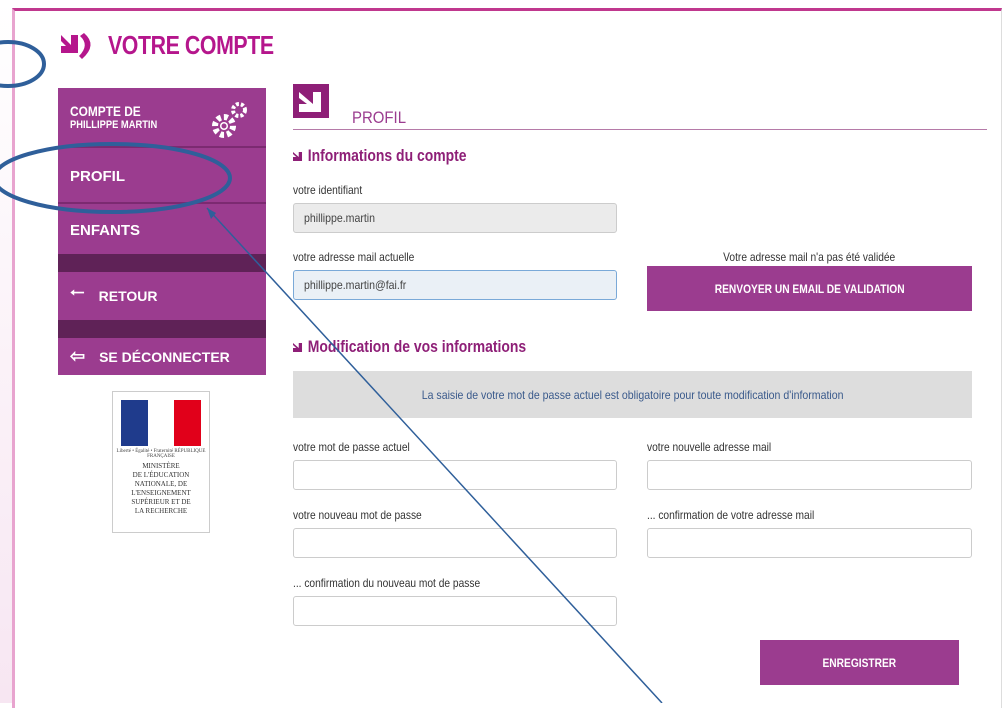 The height and width of the screenshot is (708, 1006). I want to click on sidebar-item-label: RETOUR, so click(128, 296).